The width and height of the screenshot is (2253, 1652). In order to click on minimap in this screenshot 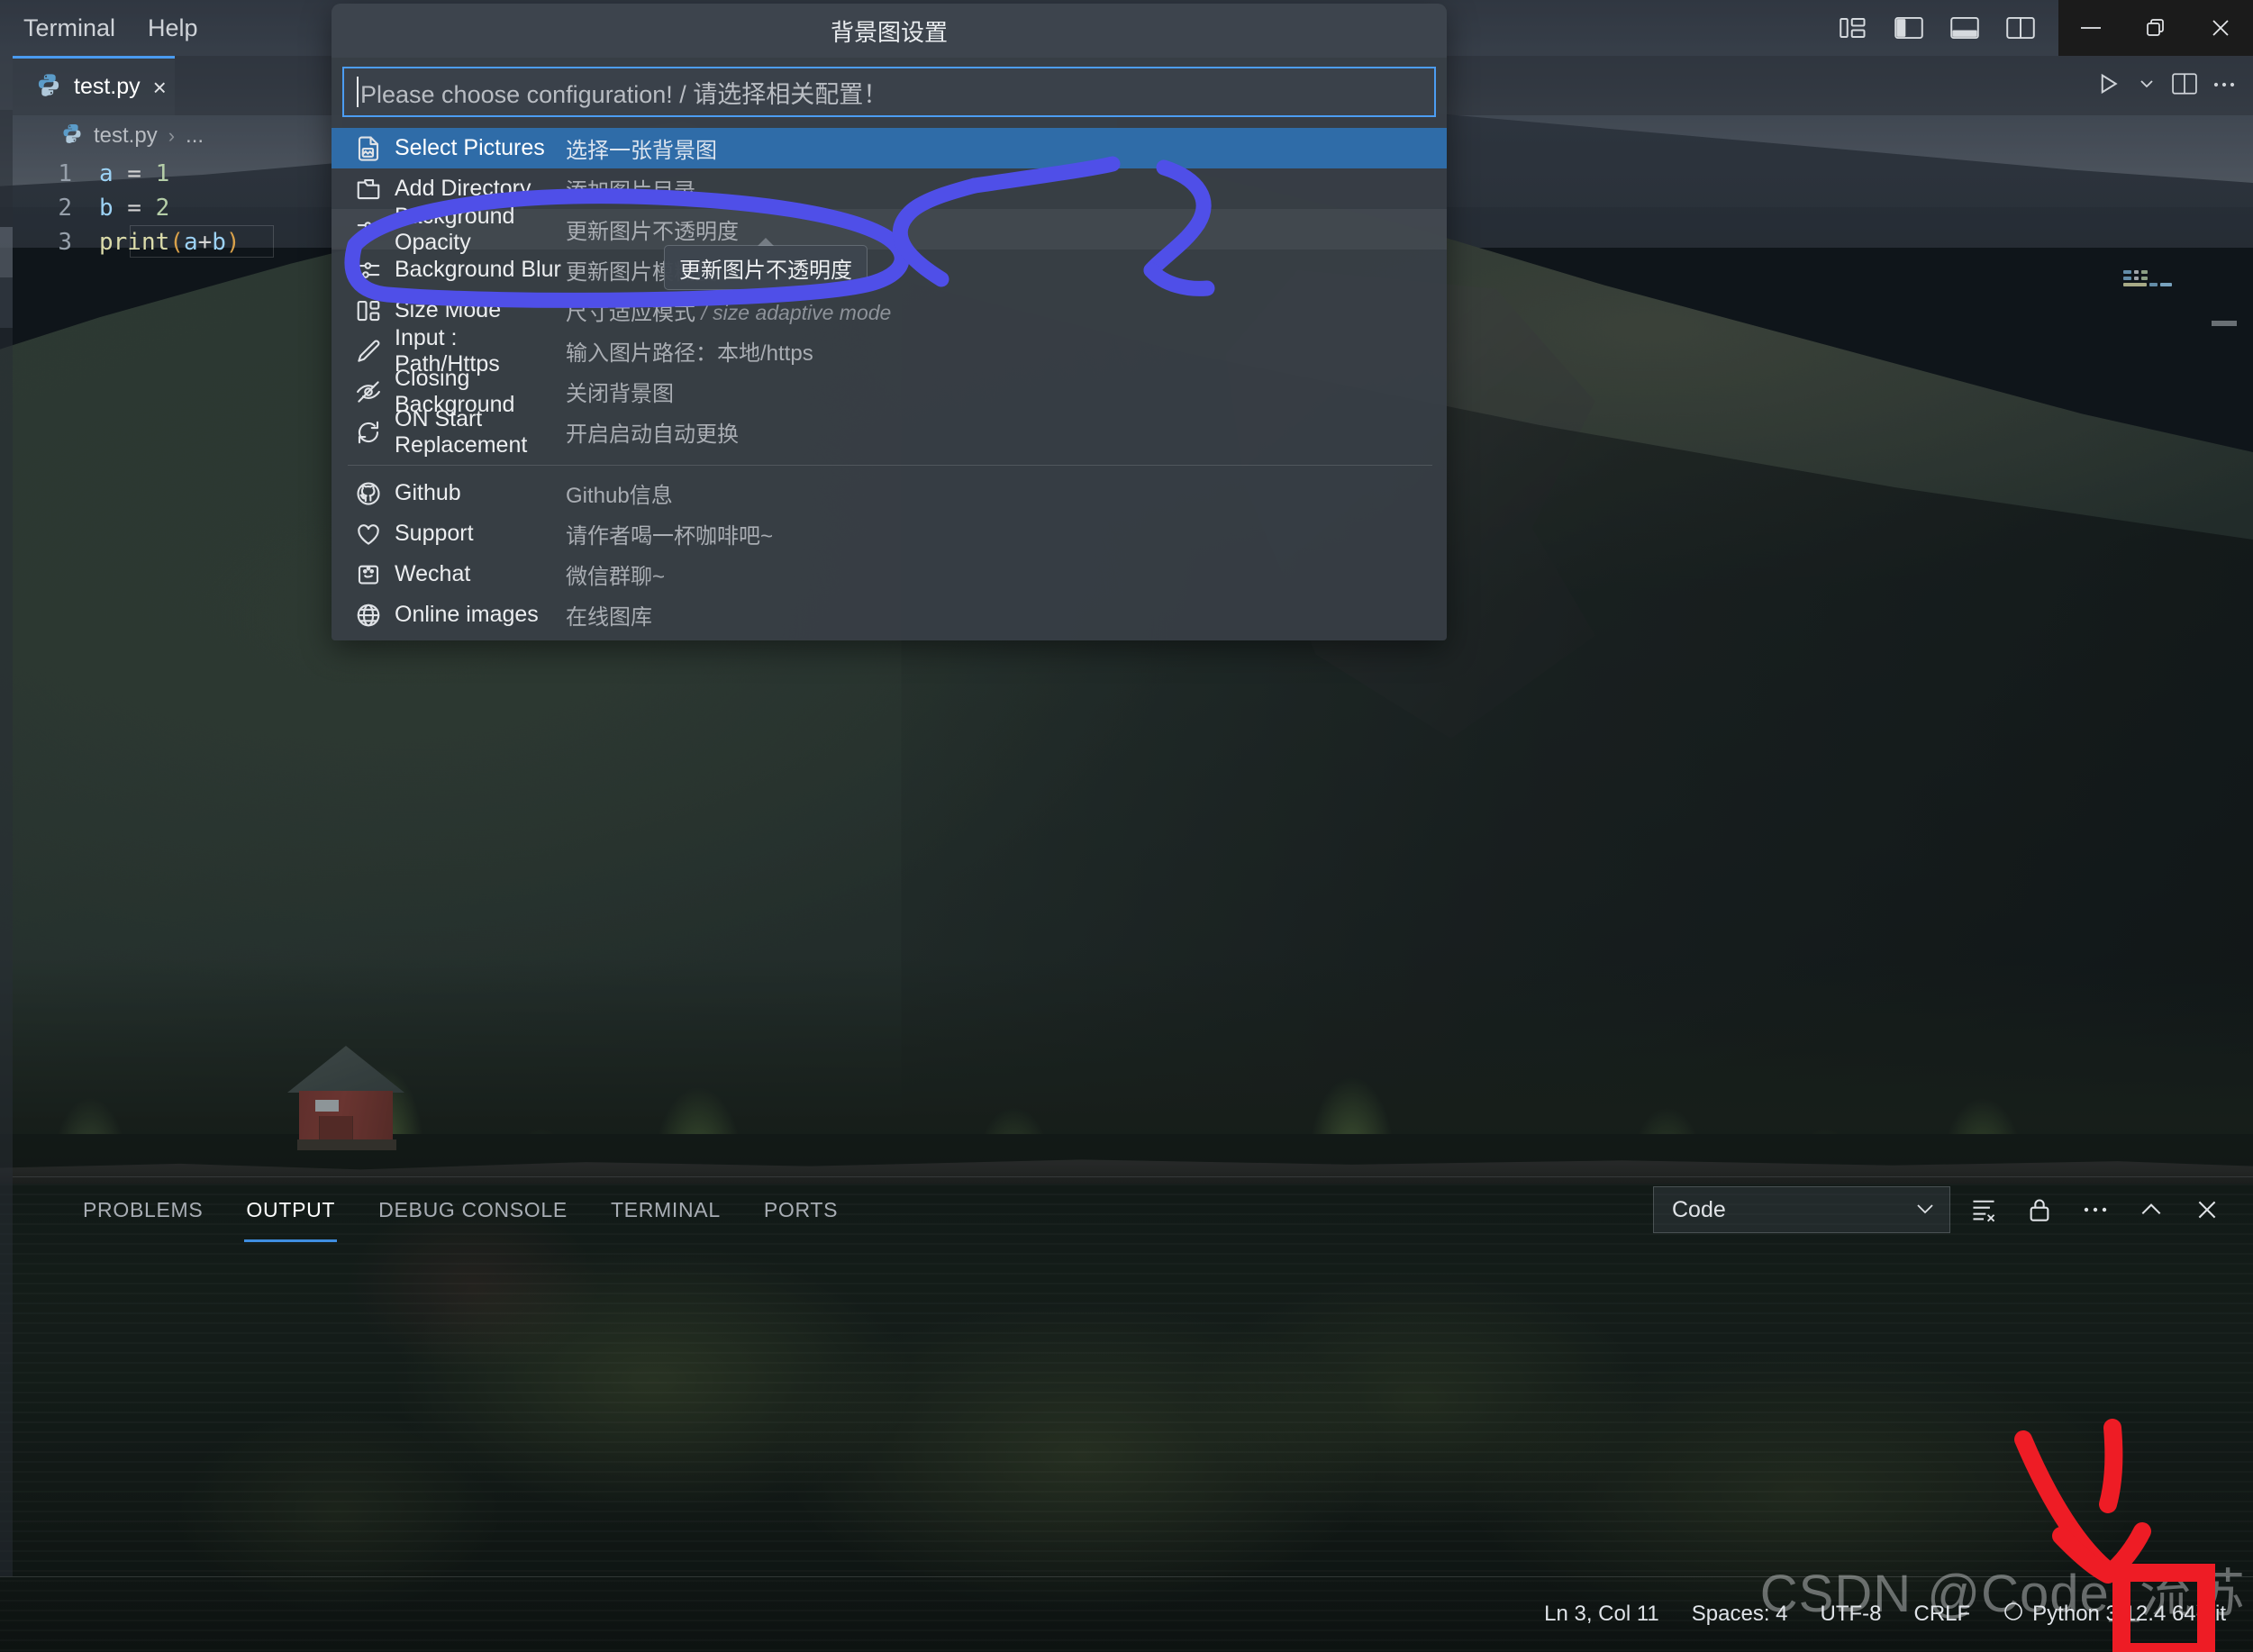, I will do `click(2154, 282)`.